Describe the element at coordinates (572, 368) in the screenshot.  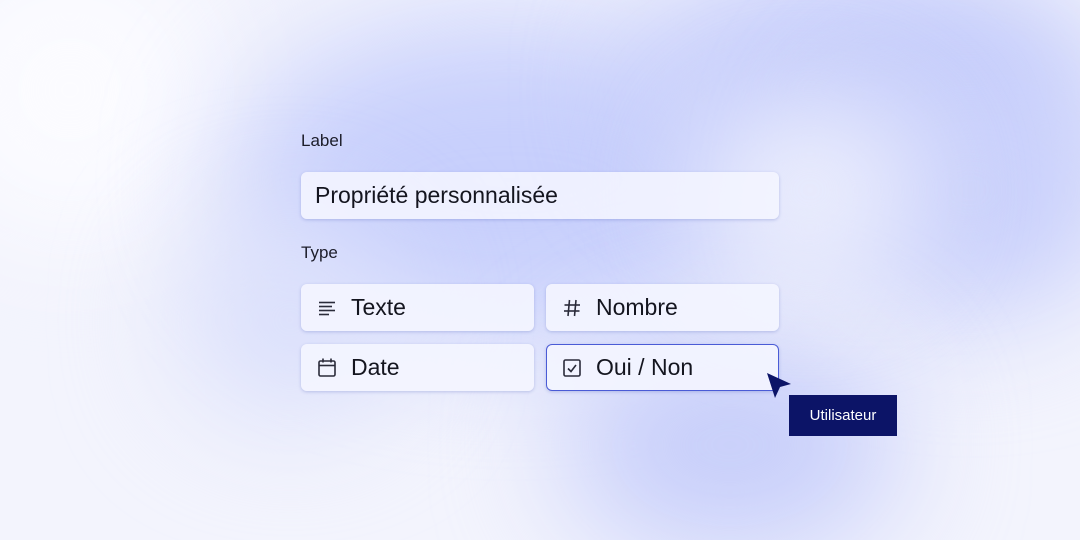
I see `checkbox-icon` at that location.